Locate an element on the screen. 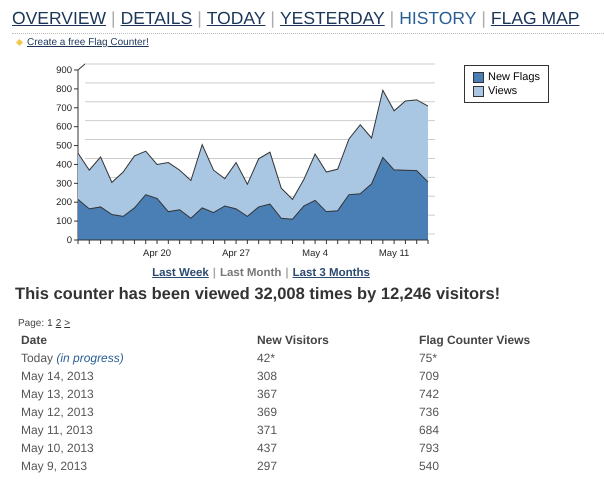 This screenshot has height=502, width=604. y-tick-label: 0 is located at coordinates (69, 240).